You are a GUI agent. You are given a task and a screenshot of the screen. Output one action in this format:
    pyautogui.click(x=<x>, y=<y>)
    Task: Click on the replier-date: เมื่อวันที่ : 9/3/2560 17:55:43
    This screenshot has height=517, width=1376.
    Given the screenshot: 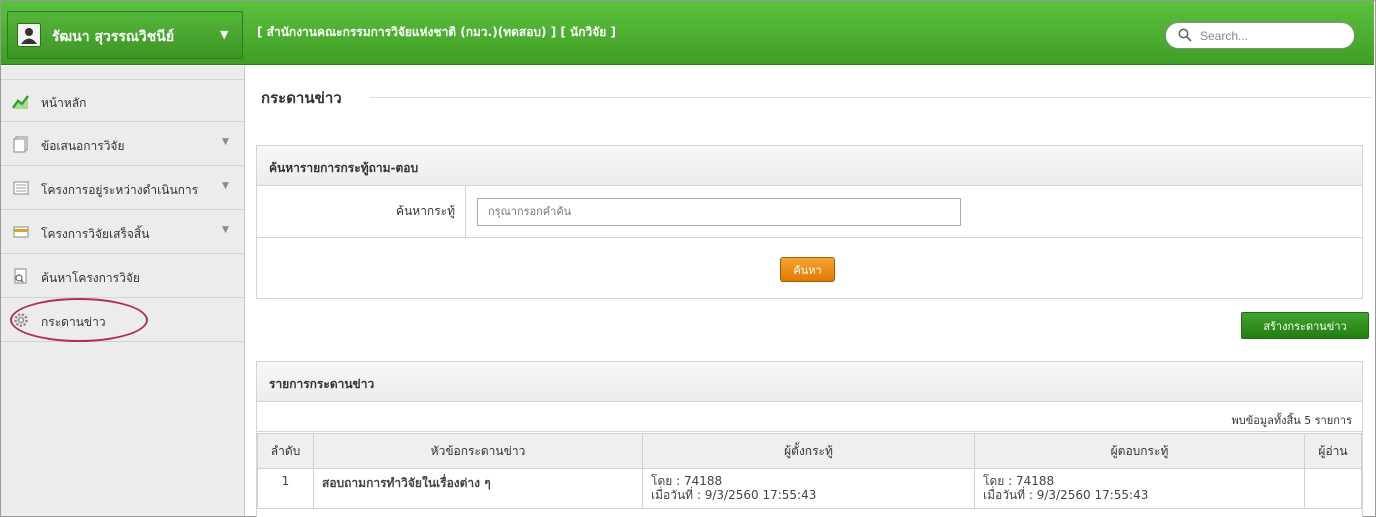 What is the action you would take?
    pyautogui.click(x=1066, y=495)
    